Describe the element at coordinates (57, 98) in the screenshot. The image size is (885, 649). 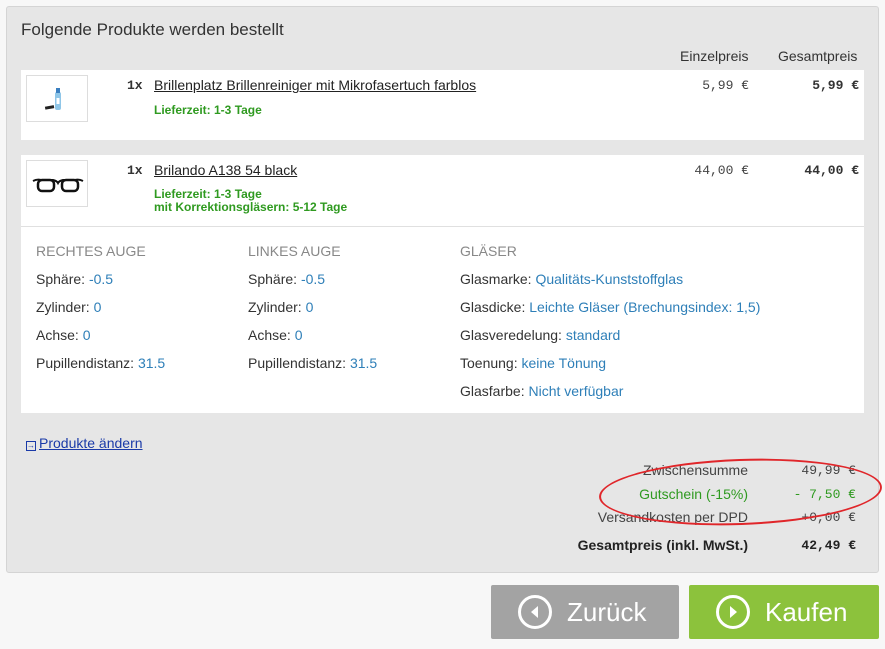
I see `cleaner-bottle-icon` at that location.